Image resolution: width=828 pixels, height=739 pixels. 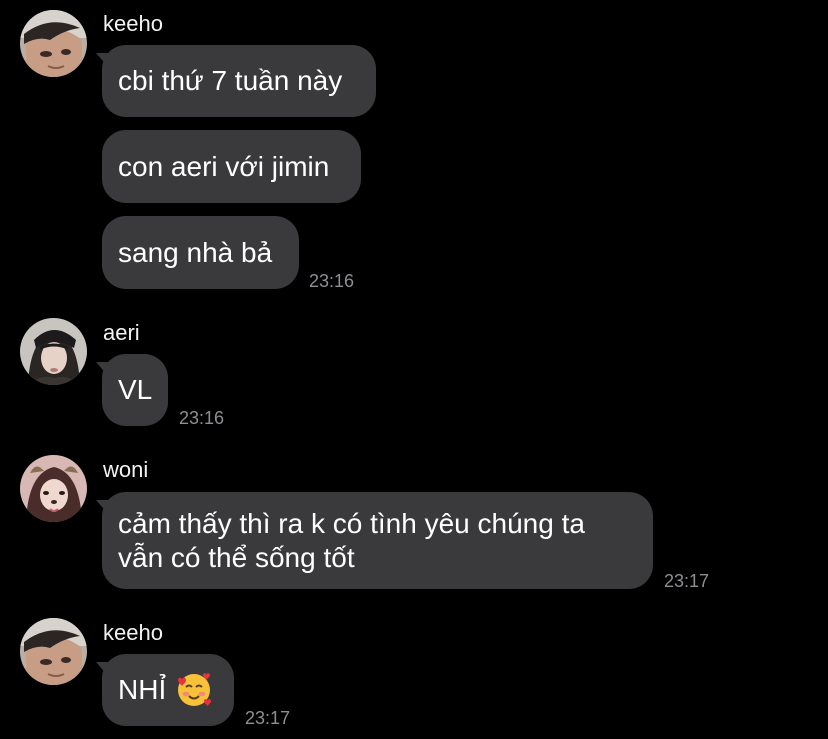 What do you see at coordinates (168, 690) in the screenshot?
I see `message-bubble: NHỈ` at bounding box center [168, 690].